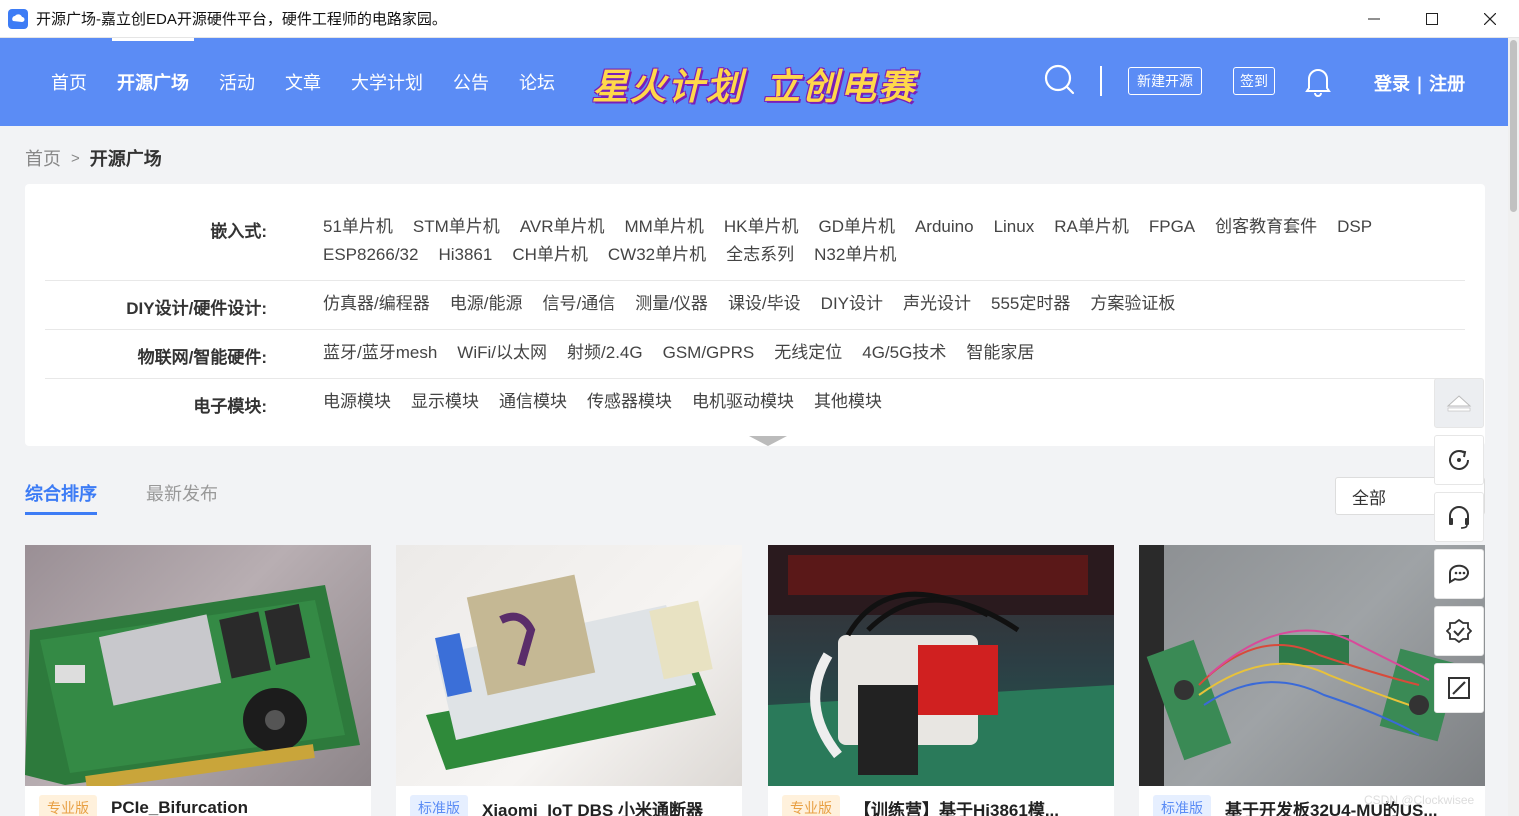 This screenshot has height=816, width=1519. Describe the element at coordinates (1374, 19) in the screenshot. I see `minimize-button` at that location.